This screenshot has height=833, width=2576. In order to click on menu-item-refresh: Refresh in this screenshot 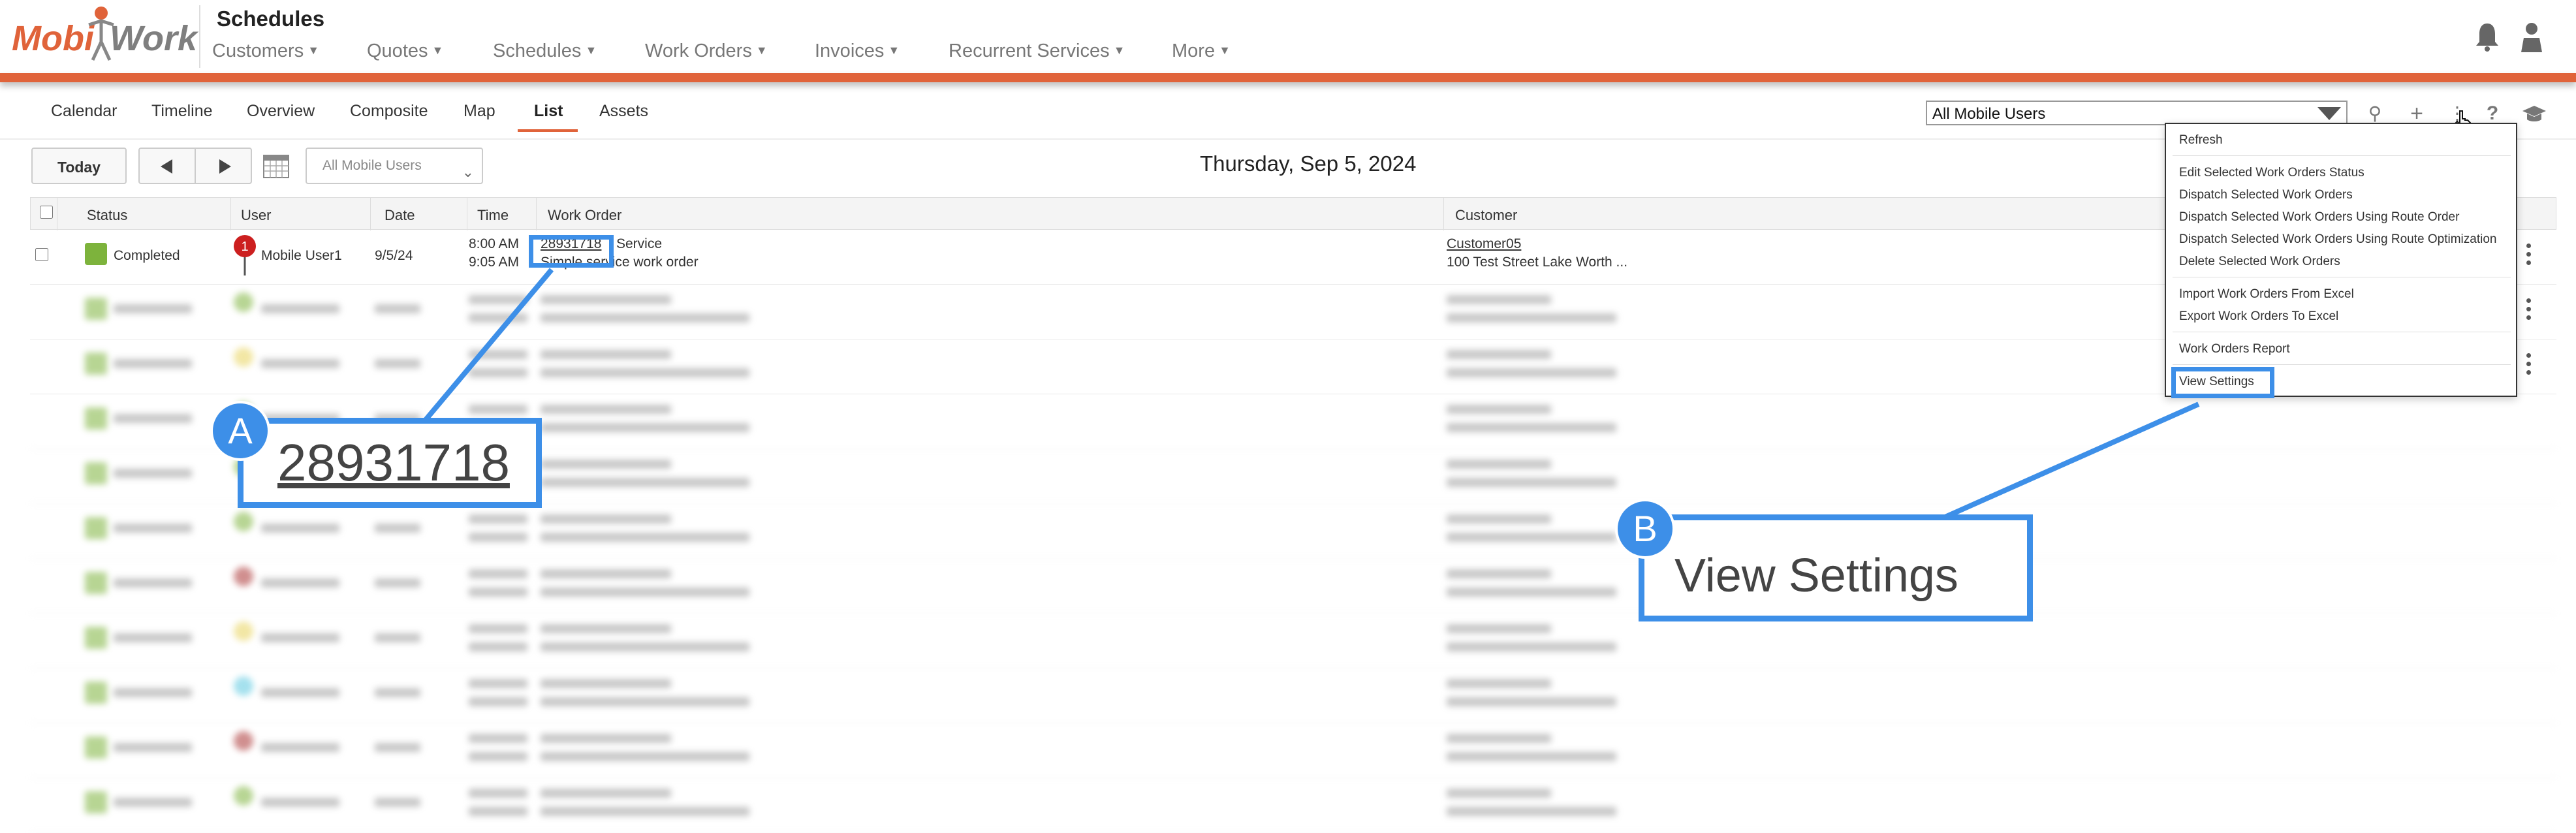, I will do `click(2201, 140)`.